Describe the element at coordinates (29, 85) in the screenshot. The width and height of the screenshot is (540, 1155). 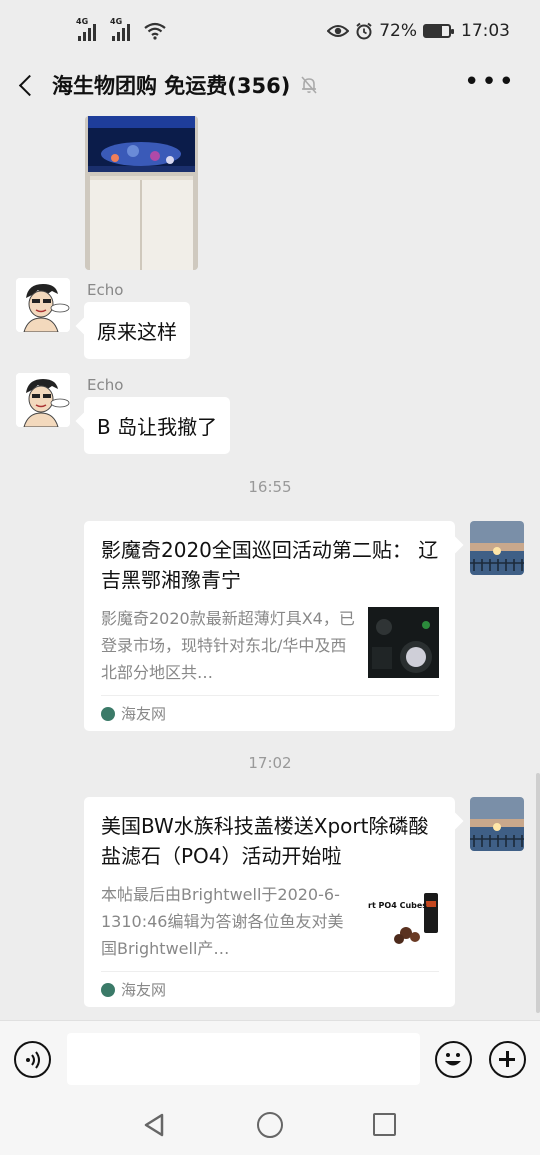
I see `chevron-left-icon` at that location.